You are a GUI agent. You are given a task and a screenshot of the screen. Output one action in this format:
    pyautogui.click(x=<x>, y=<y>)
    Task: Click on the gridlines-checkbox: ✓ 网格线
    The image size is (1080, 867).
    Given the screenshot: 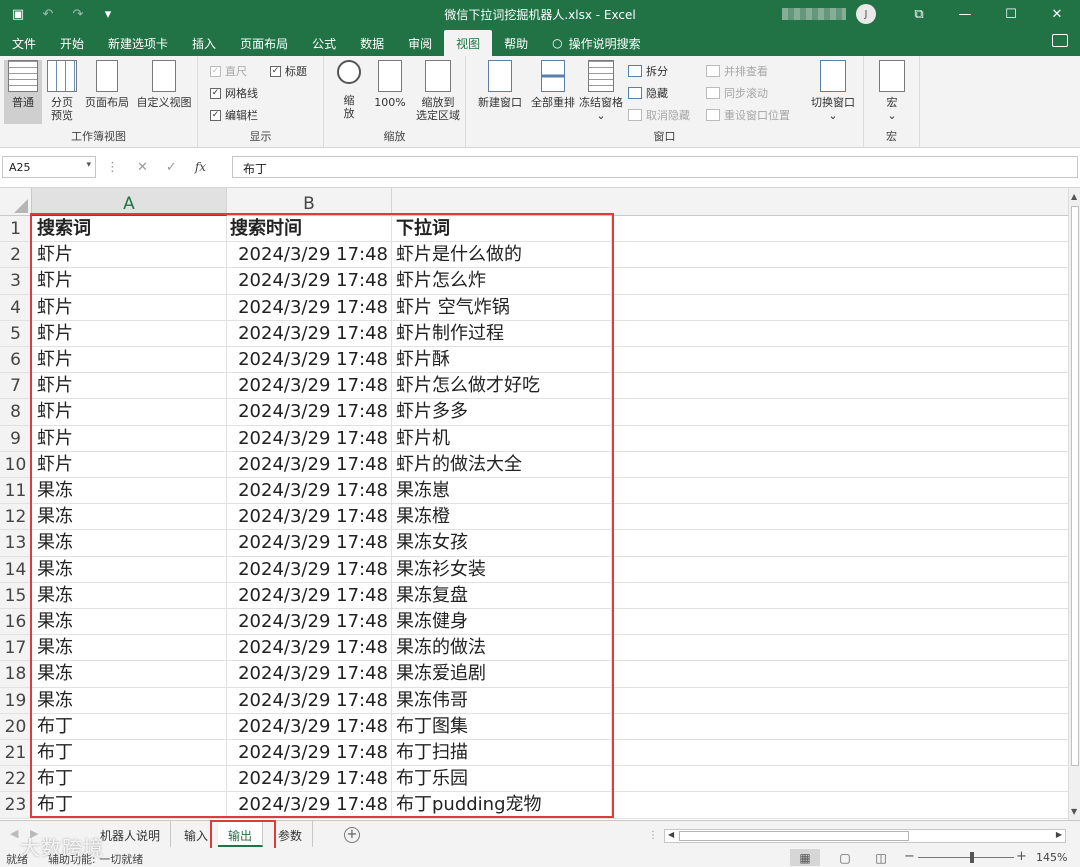 What is the action you would take?
    pyautogui.click(x=234, y=93)
    